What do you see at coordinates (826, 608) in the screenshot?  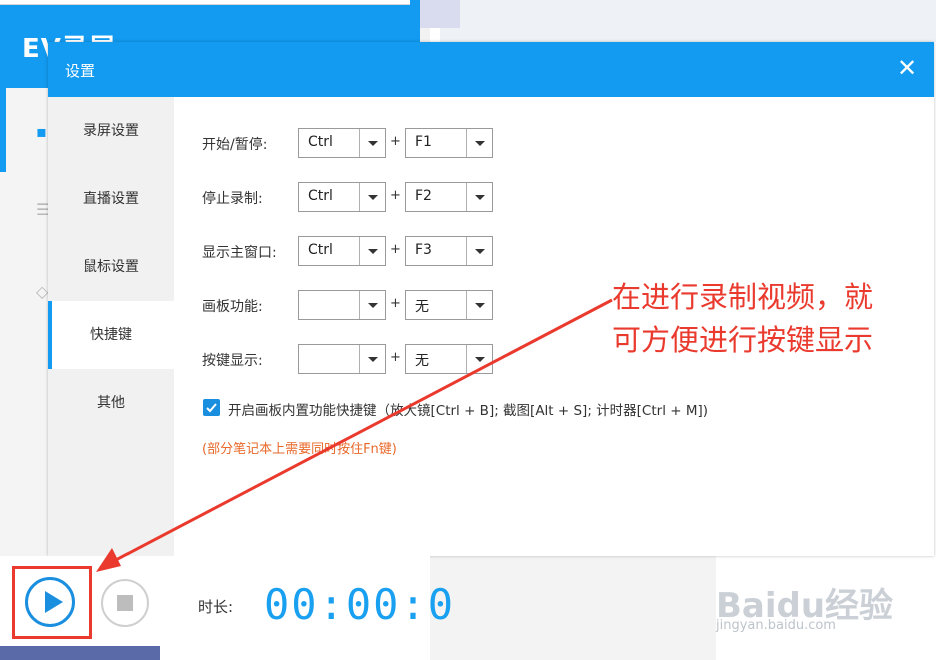 I see `baidu-watermark: Baidu经验 jingyan.baidu.com` at bounding box center [826, 608].